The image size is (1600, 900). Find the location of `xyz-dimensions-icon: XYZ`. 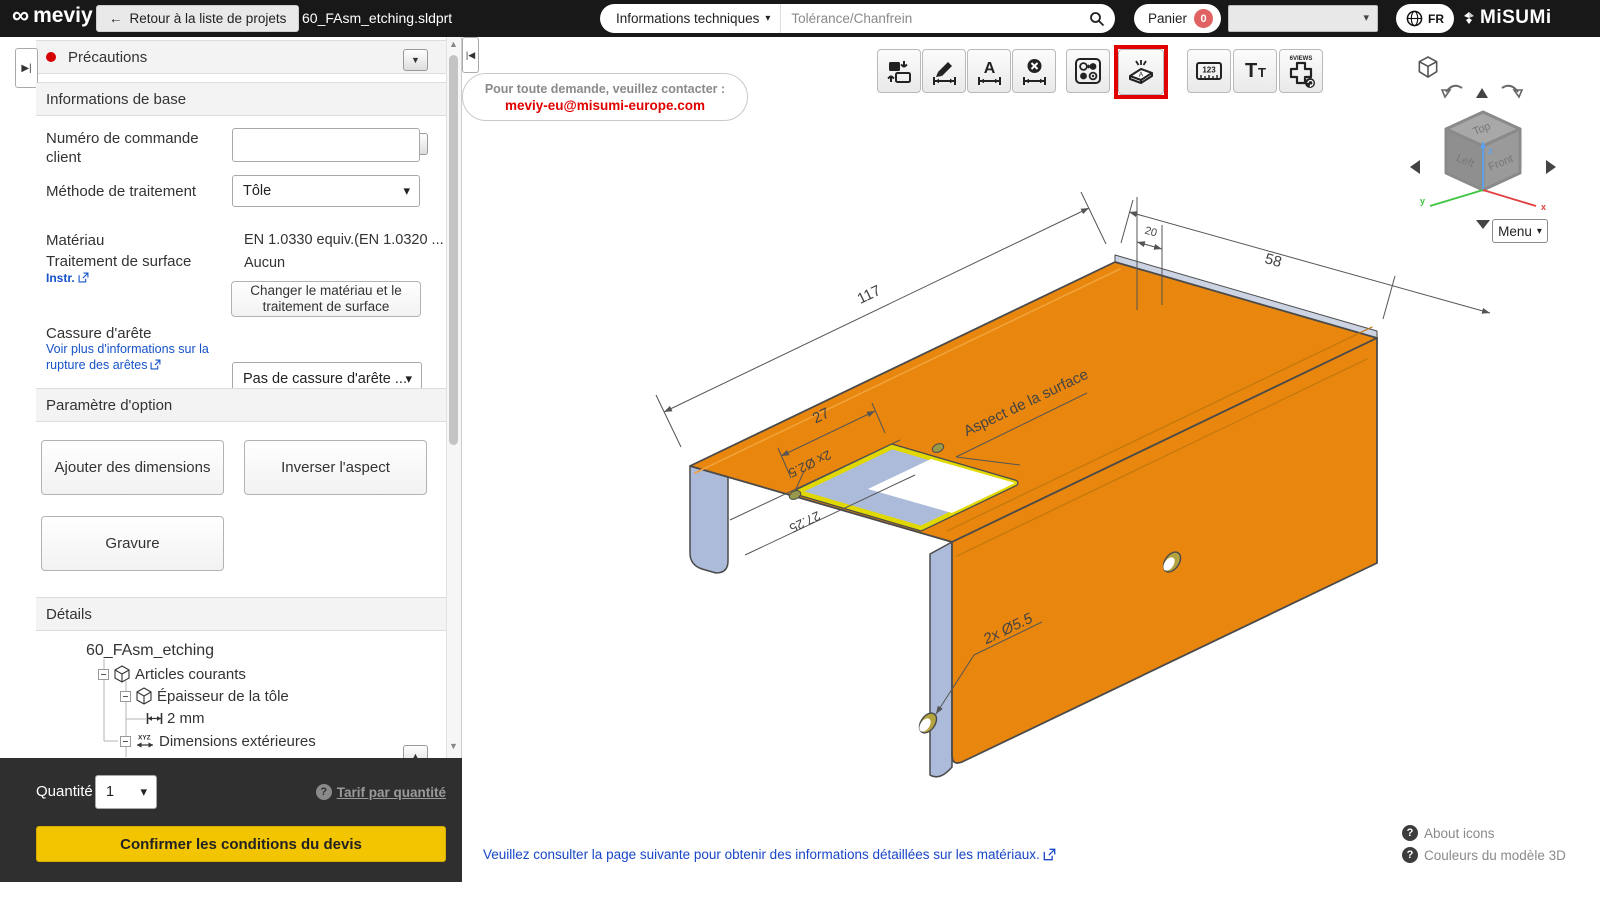

xyz-dimensions-icon: XYZ is located at coordinates (145, 741).